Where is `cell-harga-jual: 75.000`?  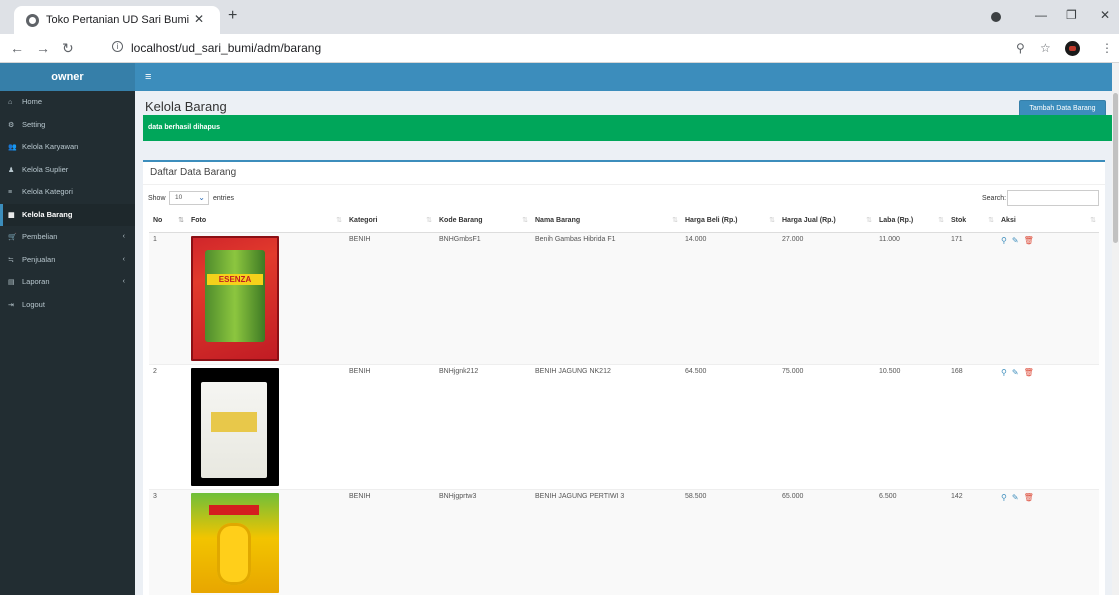 cell-harga-jual: 75.000 is located at coordinates (826, 426).